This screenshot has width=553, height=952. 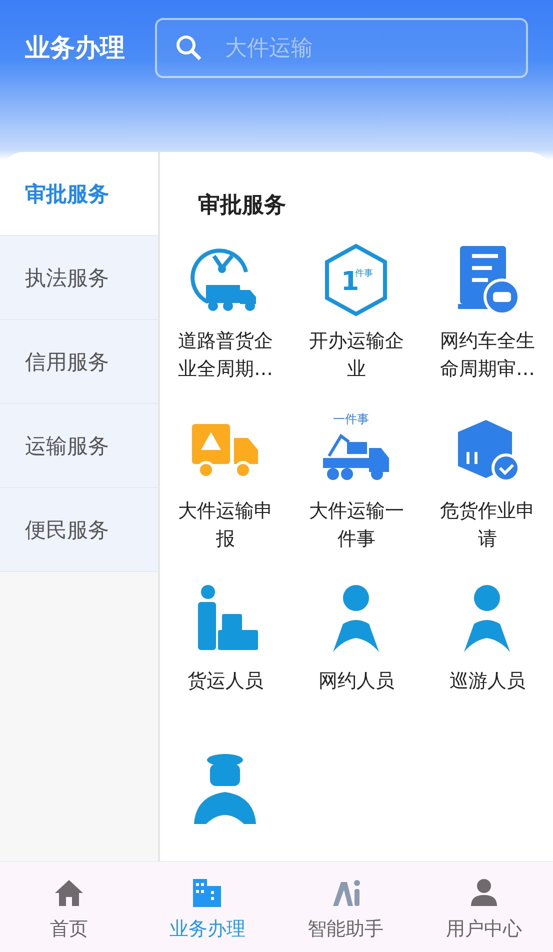 I want to click on page-title: 业务办理, so click(x=75, y=48).